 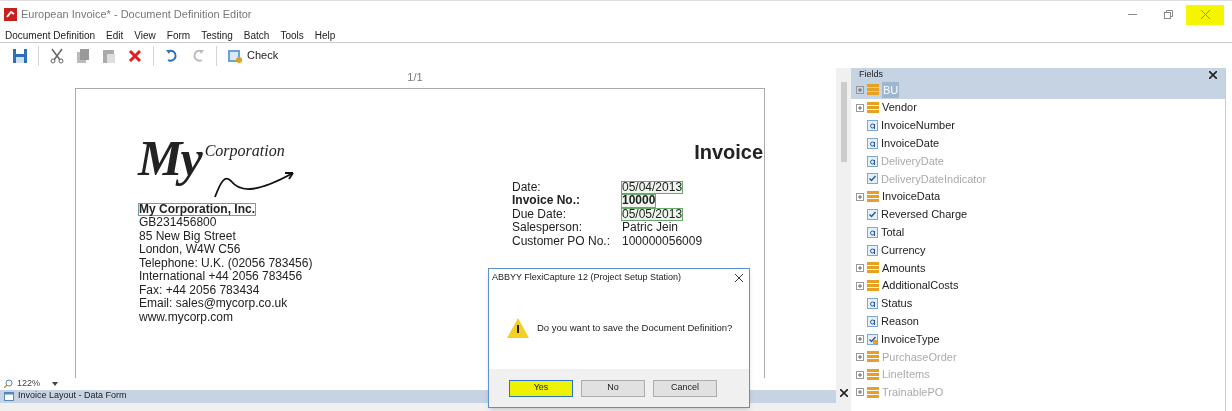 What do you see at coordinates (220, 277) in the screenshot?
I see `company-text: International +44 2056 783456` at bounding box center [220, 277].